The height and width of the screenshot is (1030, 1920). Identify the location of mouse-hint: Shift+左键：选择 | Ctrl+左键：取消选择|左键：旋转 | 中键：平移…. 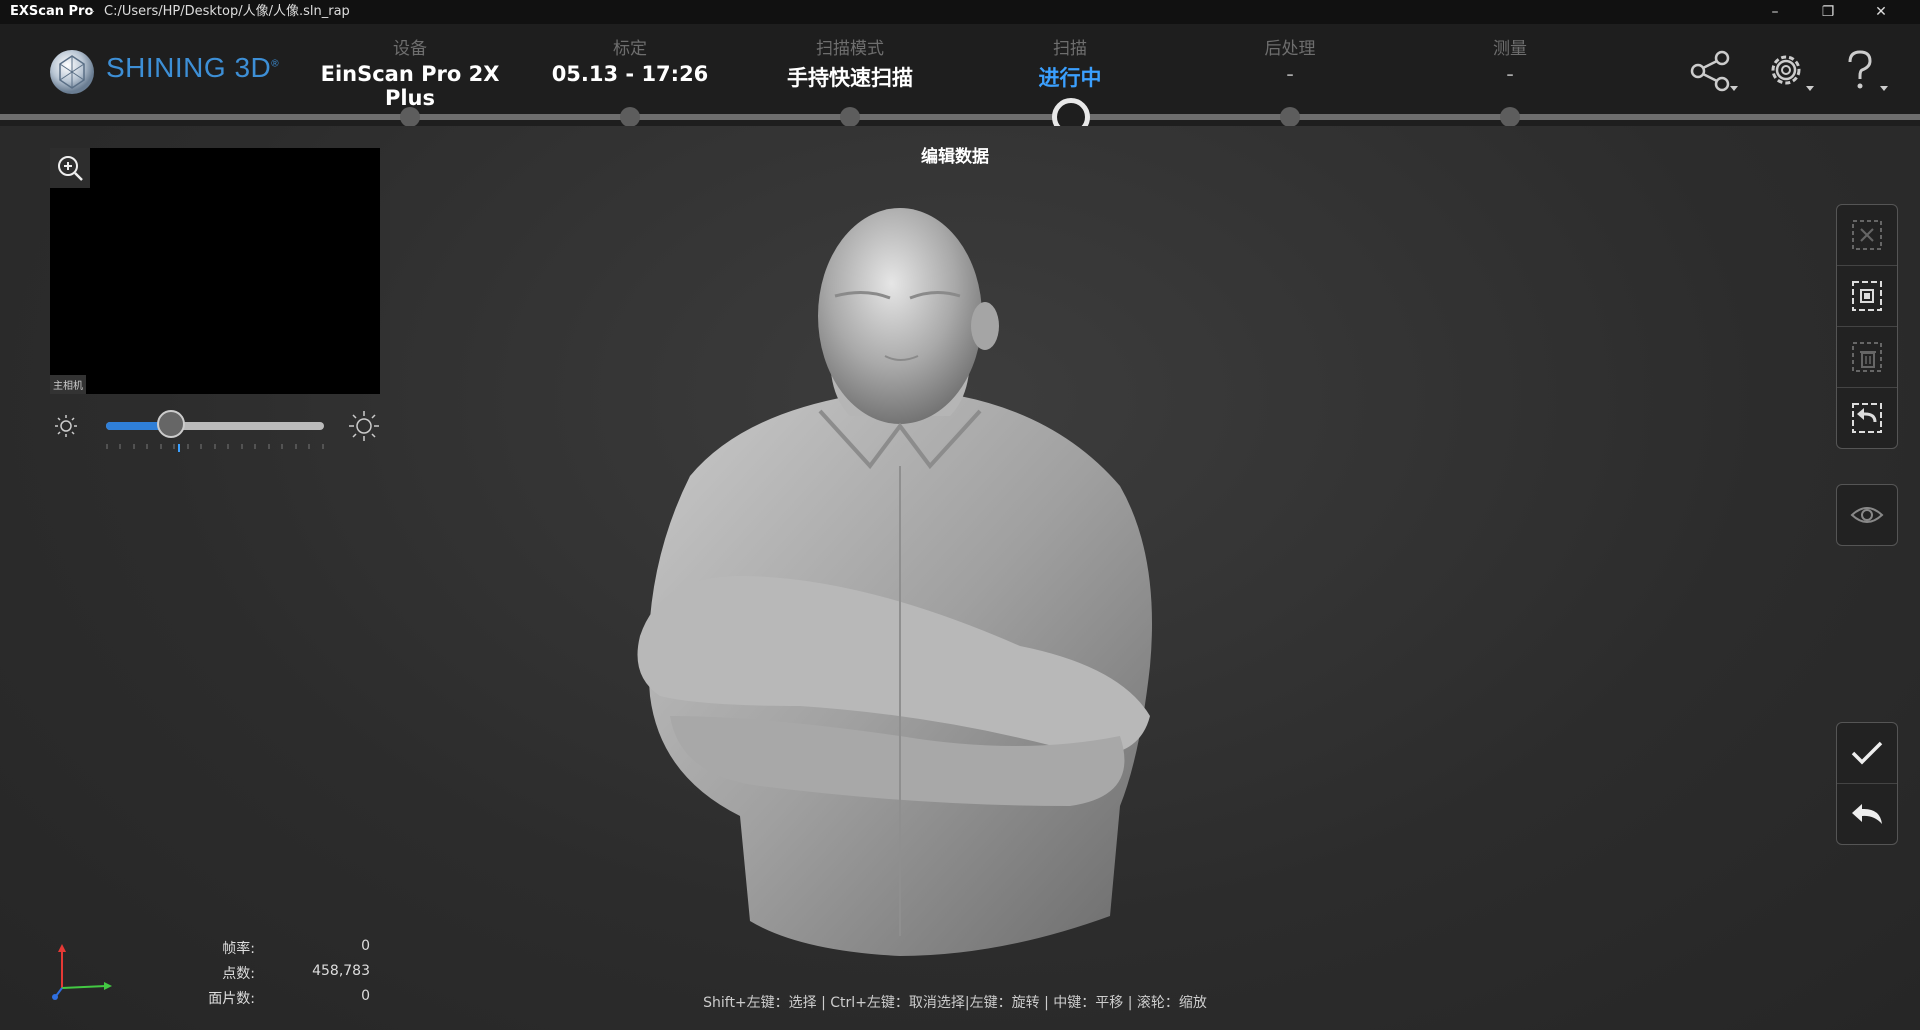
(955, 1003).